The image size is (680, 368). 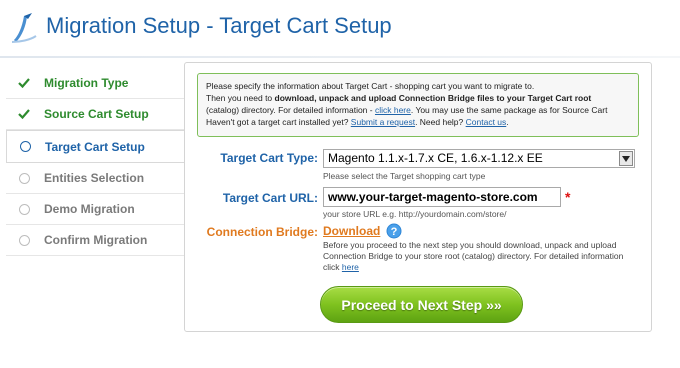 What do you see at coordinates (507, 122) in the screenshot?
I see `info-text: .` at bounding box center [507, 122].